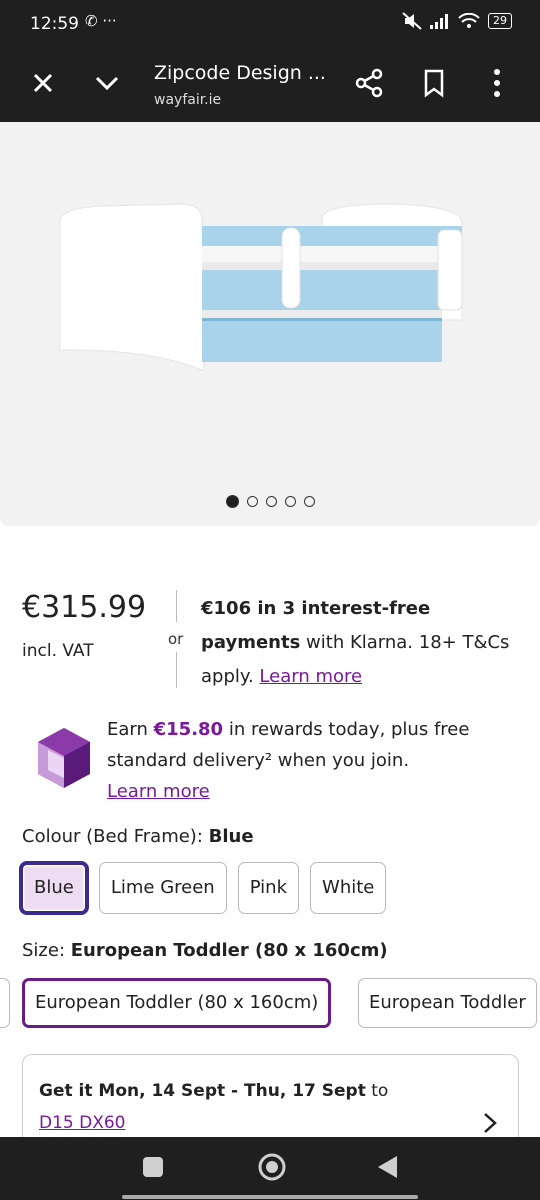 The width and height of the screenshot is (540, 1200). What do you see at coordinates (497, 83) in the screenshot?
I see `more-options-icon` at bounding box center [497, 83].